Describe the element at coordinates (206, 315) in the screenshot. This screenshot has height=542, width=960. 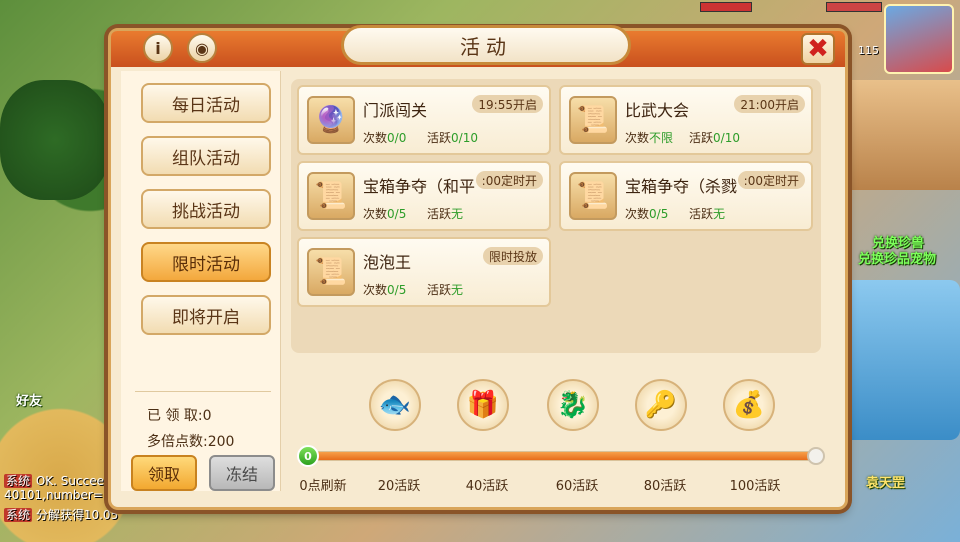
I see `tab-upcoming: 即将开启` at that location.